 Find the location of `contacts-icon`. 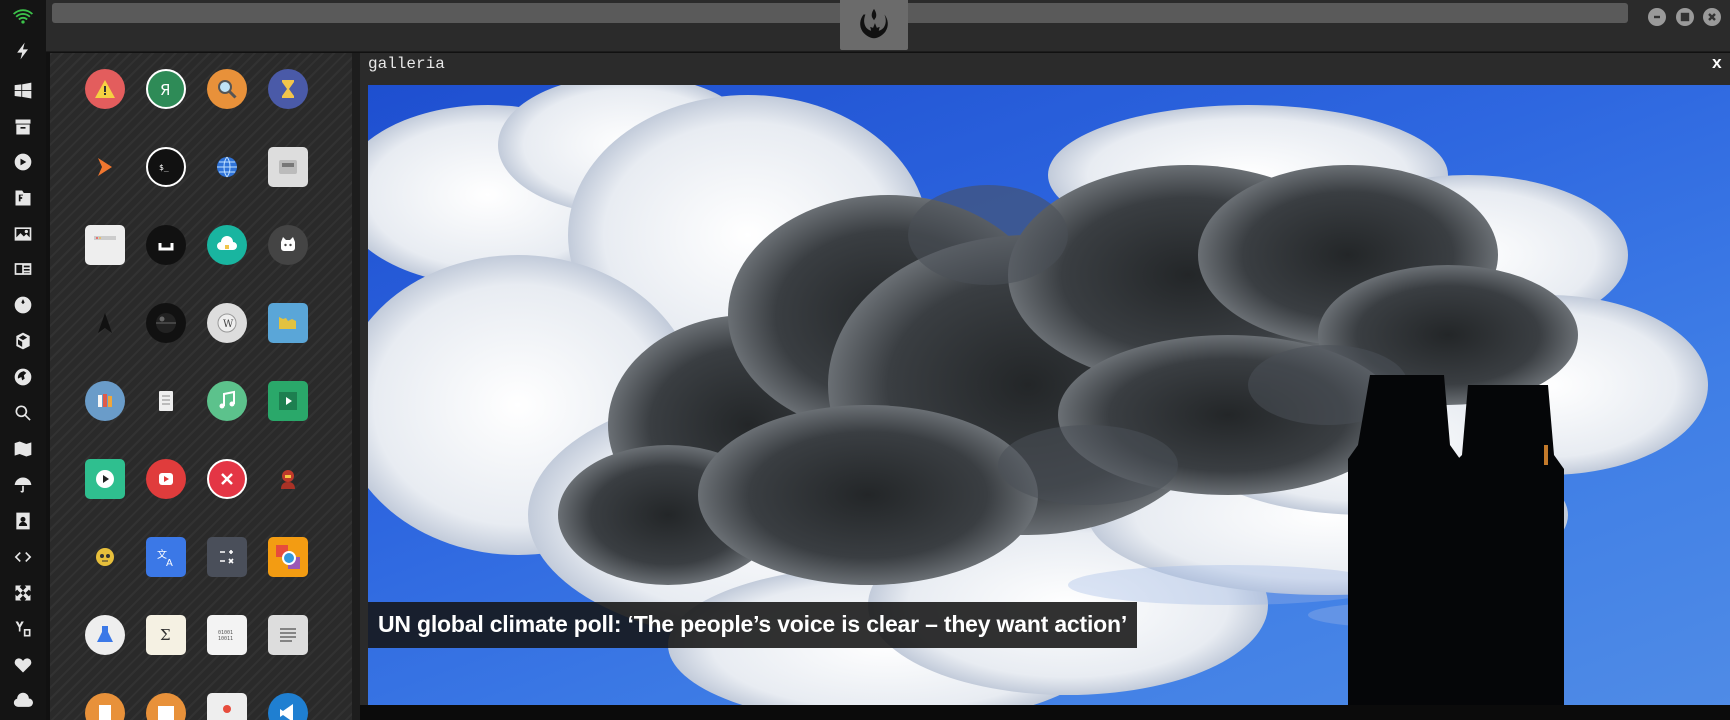

contacts-icon is located at coordinates (23, 521).